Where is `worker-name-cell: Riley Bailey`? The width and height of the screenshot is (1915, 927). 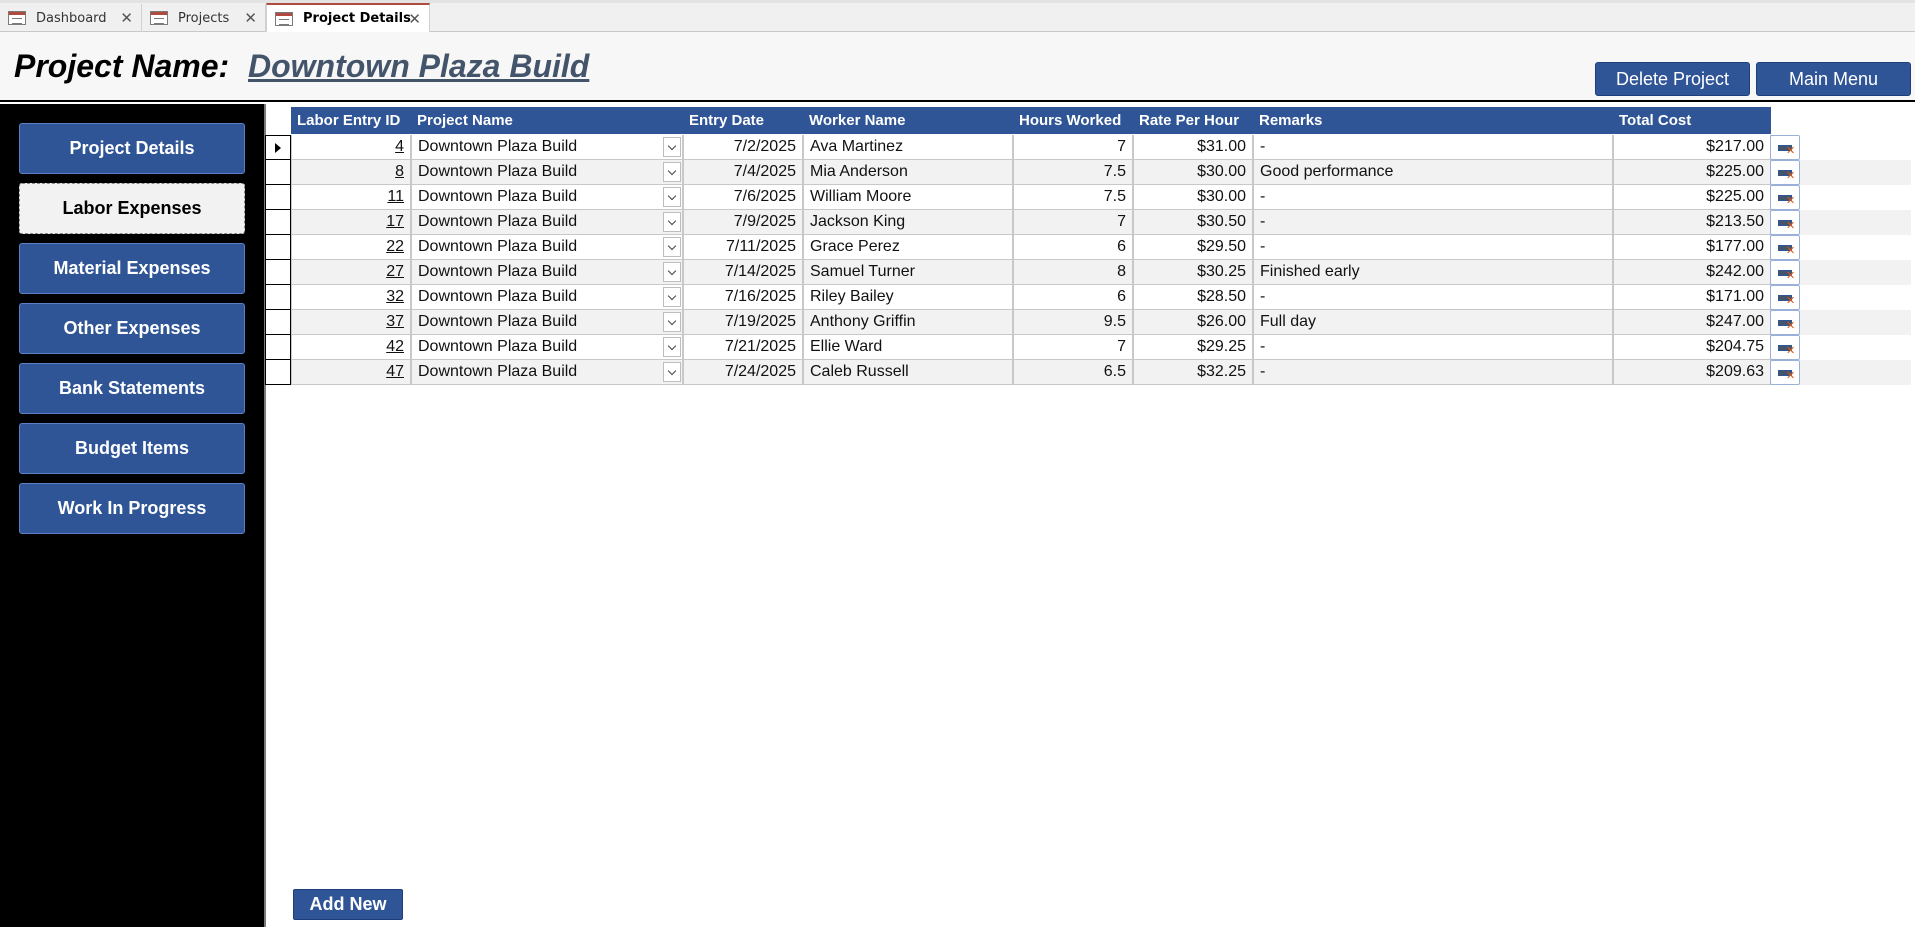 worker-name-cell: Riley Bailey is located at coordinates (908, 297).